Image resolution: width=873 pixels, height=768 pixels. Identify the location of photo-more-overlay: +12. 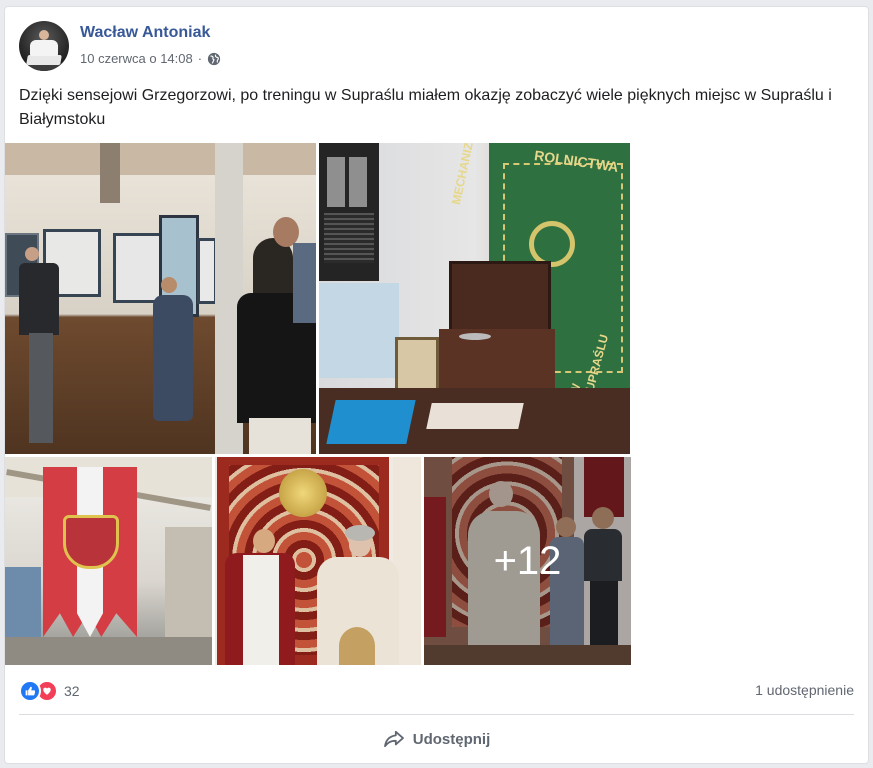
(527, 561).